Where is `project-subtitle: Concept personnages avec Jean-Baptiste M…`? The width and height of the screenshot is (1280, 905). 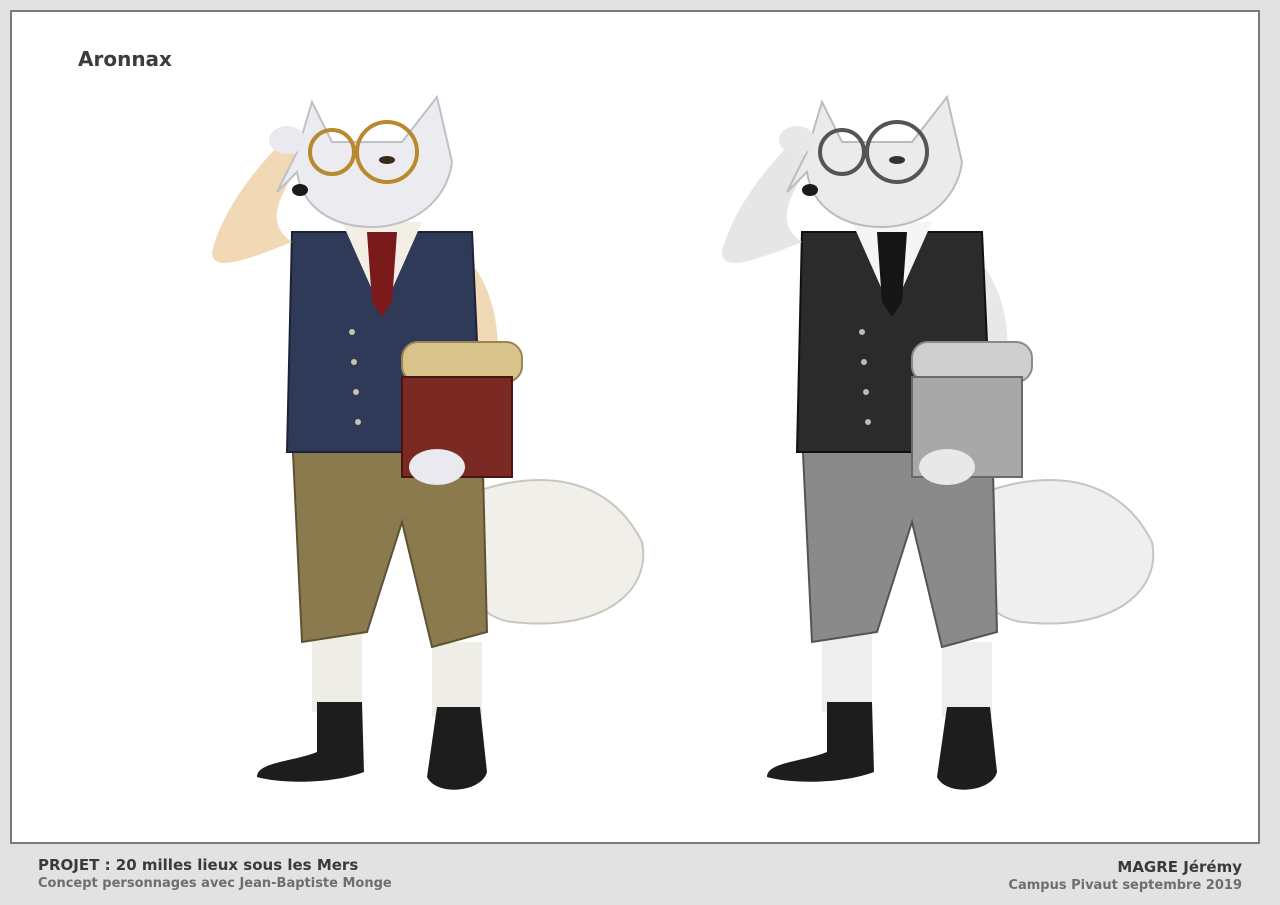 project-subtitle: Concept personnages avec Jean-Baptiste M… is located at coordinates (215, 883).